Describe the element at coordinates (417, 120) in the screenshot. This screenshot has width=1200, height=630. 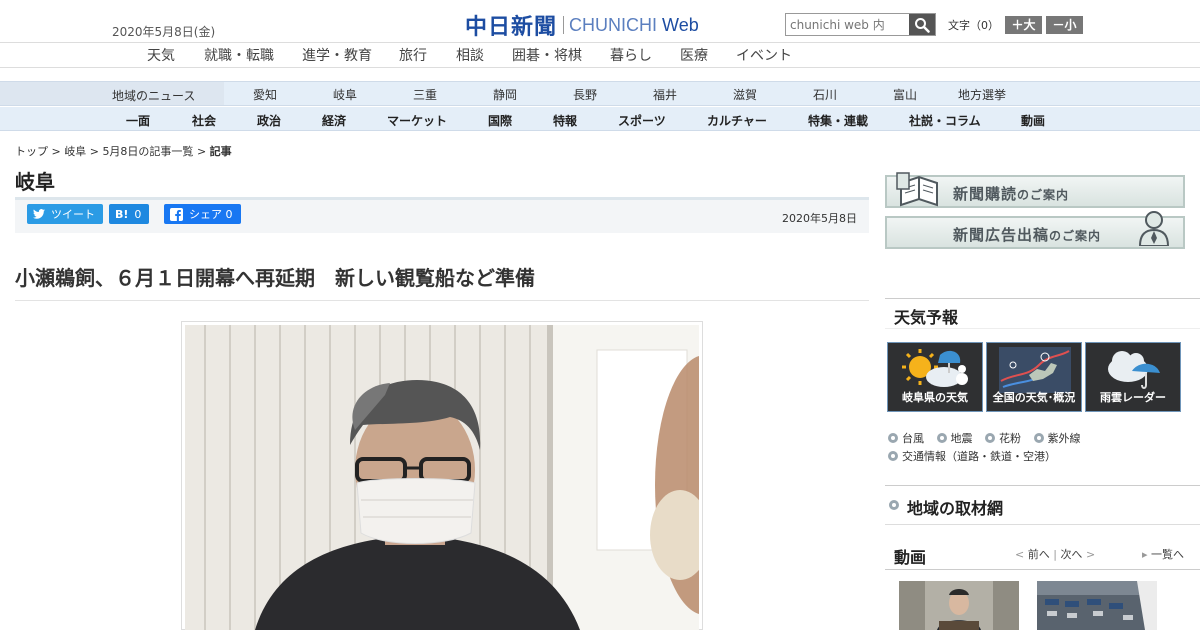
I see `cat-market: マーケット` at that location.